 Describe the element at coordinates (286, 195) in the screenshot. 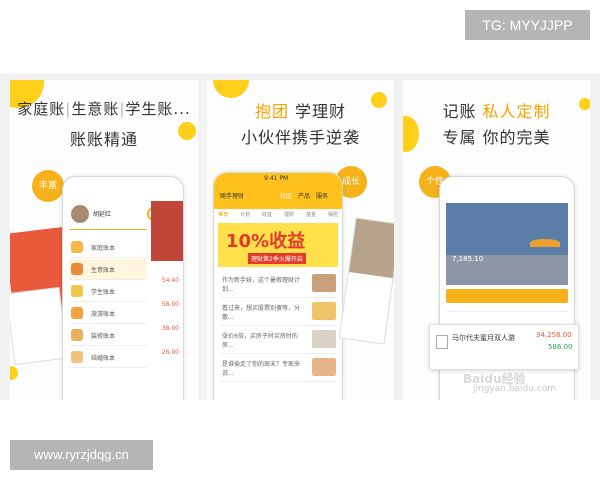

I see `tab-community: 社区` at that location.